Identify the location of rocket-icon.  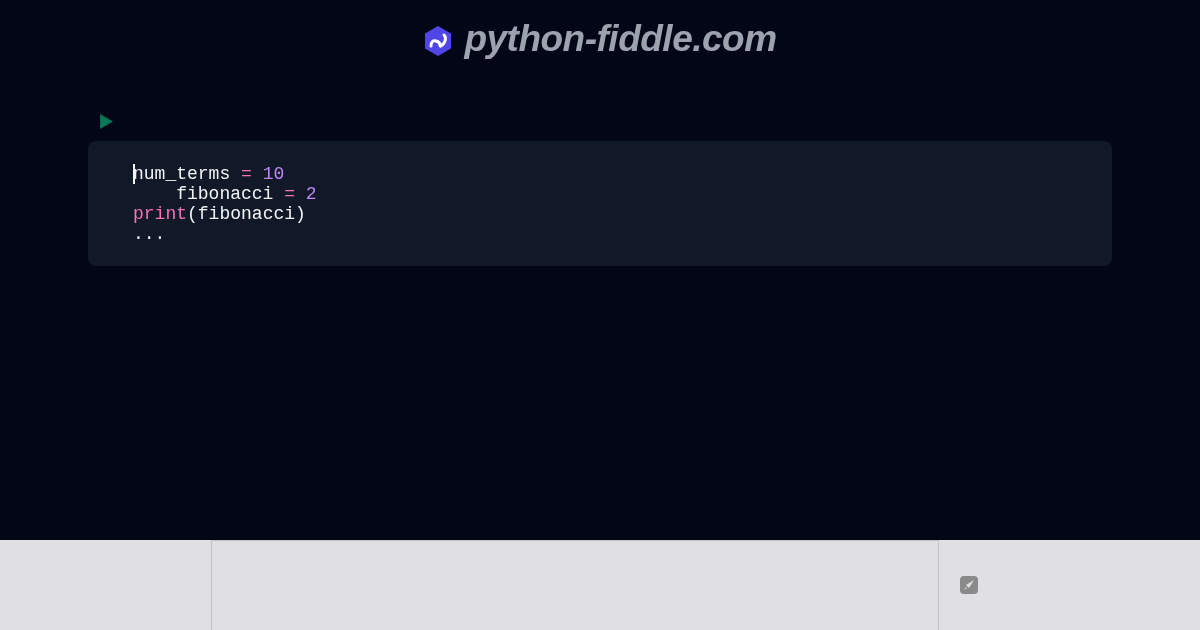
(969, 585).